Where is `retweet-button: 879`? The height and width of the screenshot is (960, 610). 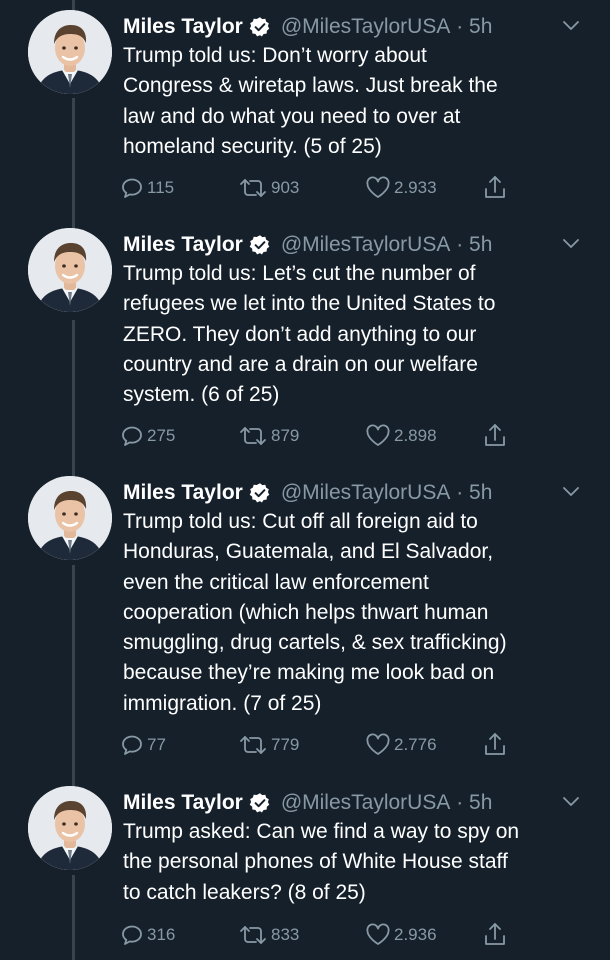 retweet-button: 879 is located at coordinates (268, 436).